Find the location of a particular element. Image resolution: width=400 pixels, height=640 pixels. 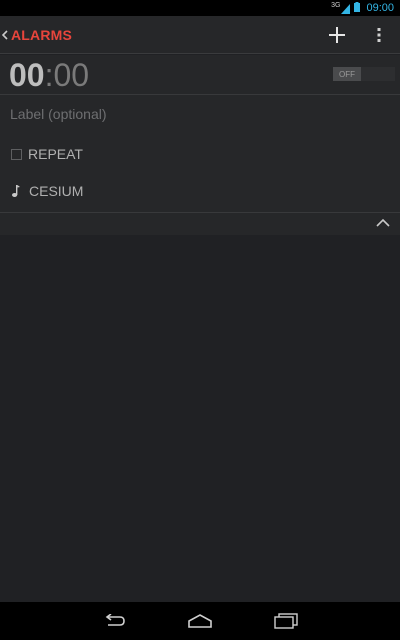

action-bar: ALARMS is located at coordinates (200, 35).